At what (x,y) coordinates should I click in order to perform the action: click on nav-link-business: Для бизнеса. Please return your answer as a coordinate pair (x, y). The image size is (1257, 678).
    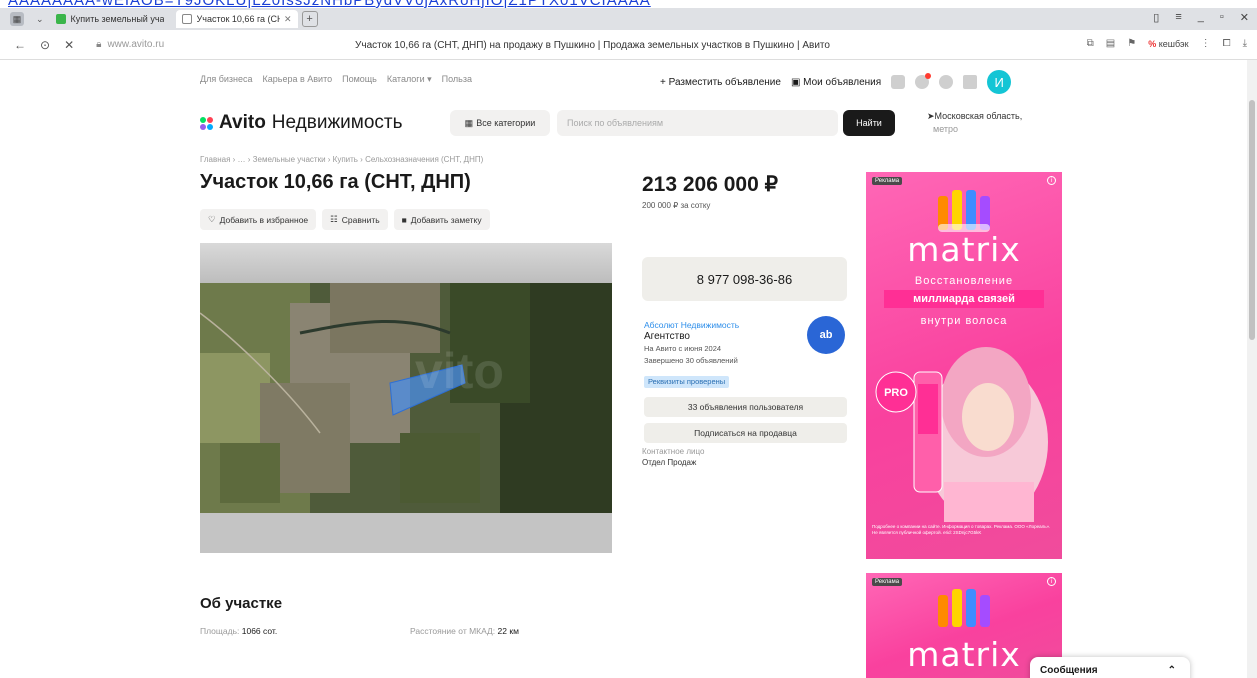
    Looking at the image, I should click on (226, 79).